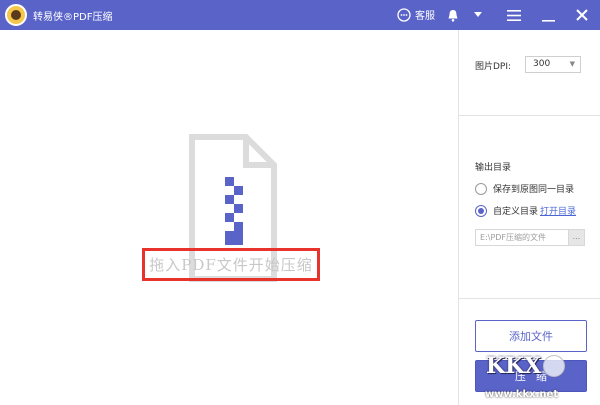 This screenshot has height=405, width=600. Describe the element at coordinates (553, 64) in the screenshot. I see `dpi-select: 300 ▼` at that location.